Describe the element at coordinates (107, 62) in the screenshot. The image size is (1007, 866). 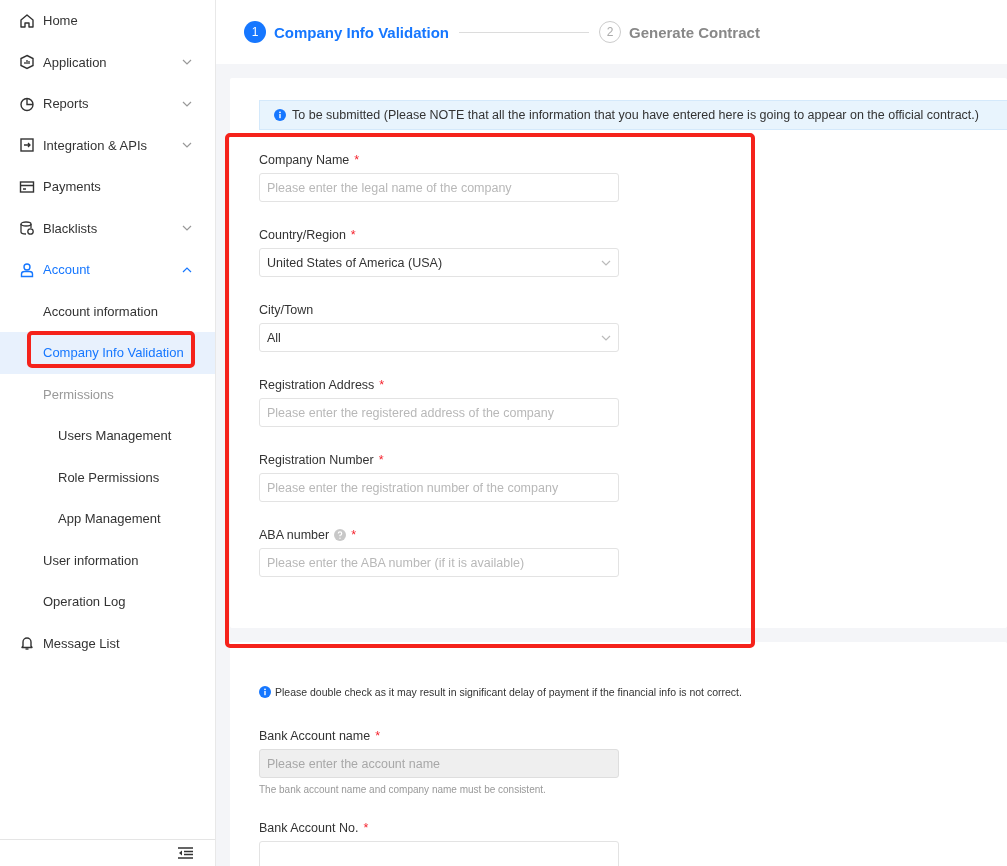
I see `sidebar-item: Application` at that location.